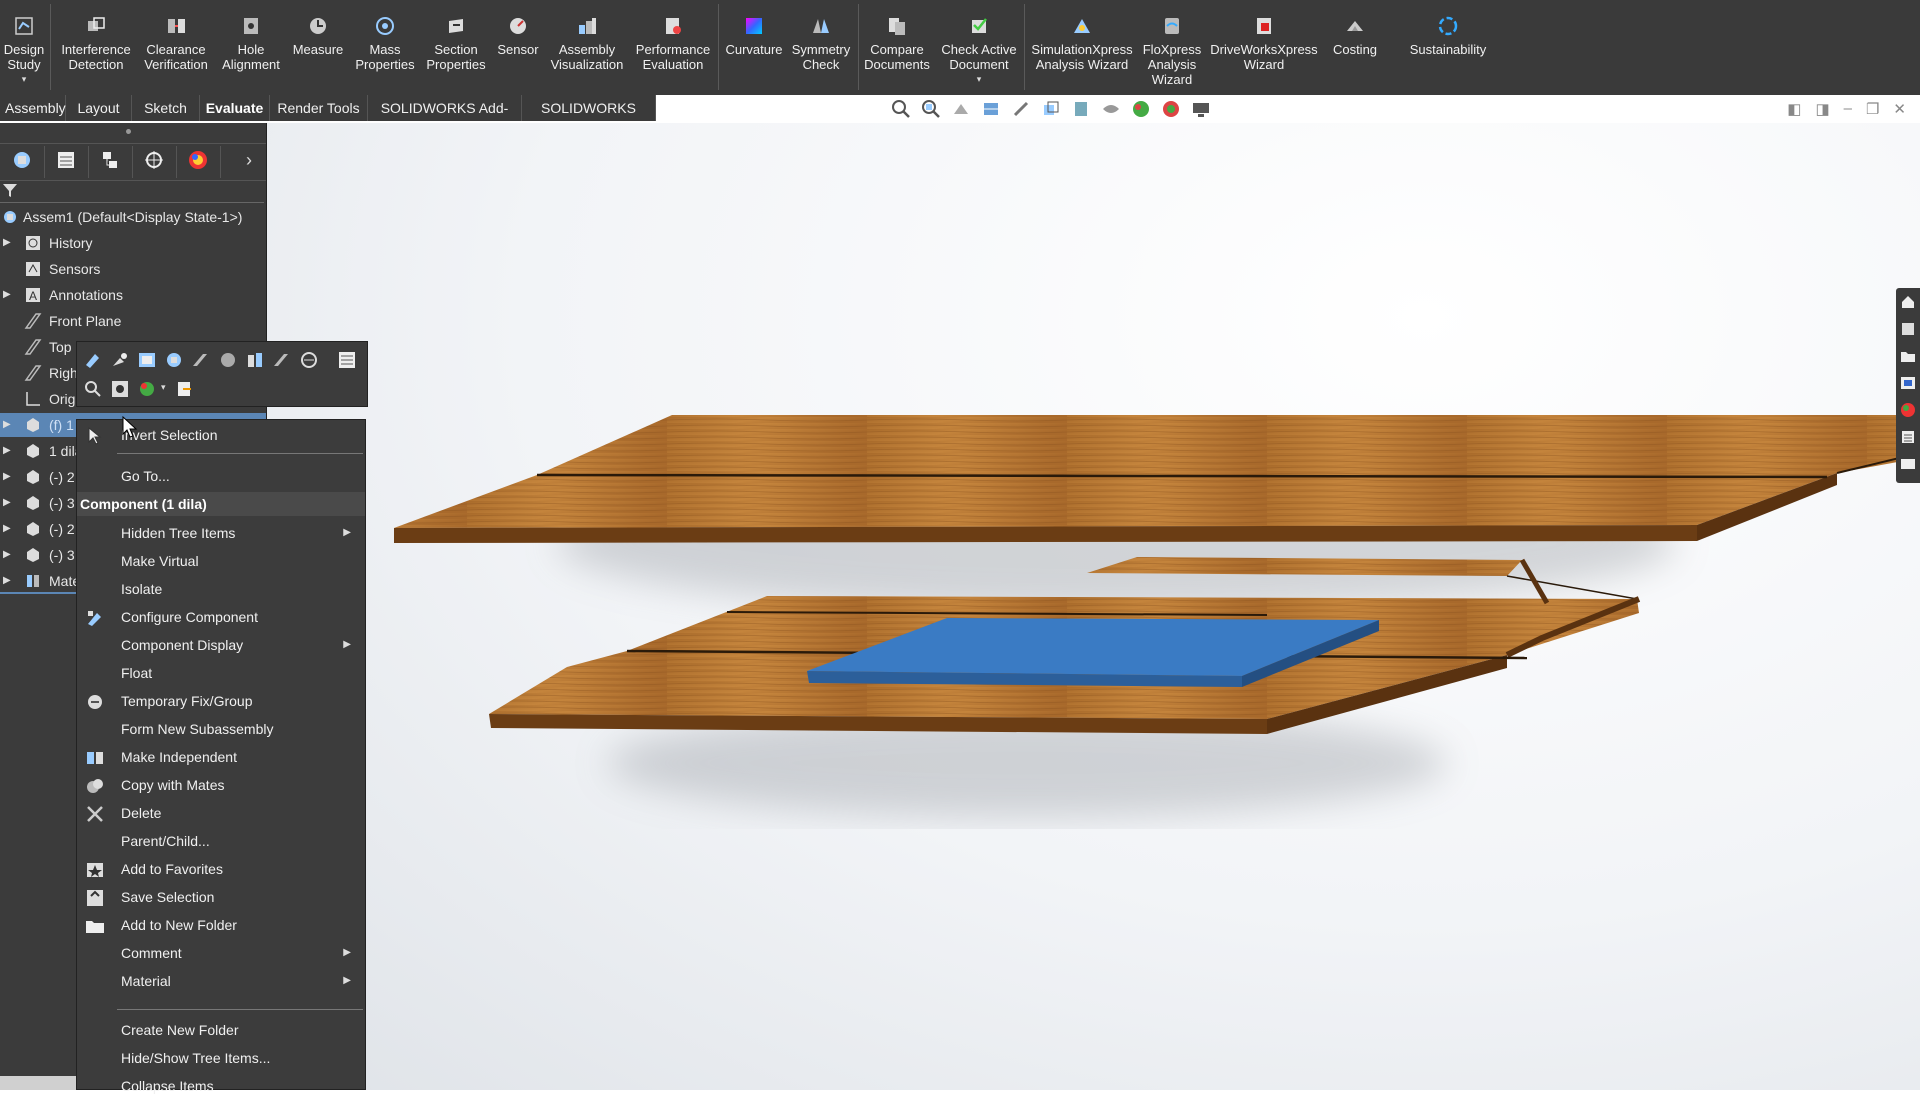 Image resolution: width=1920 pixels, height=1100 pixels. I want to click on sensor-button: Sensor, so click(518, 46).